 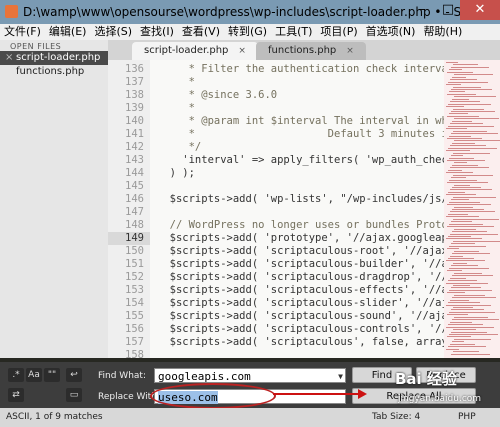 What do you see at coordinates (217, 95) in the screenshot?
I see `code-line: * @since 3.6.0` at bounding box center [217, 95].